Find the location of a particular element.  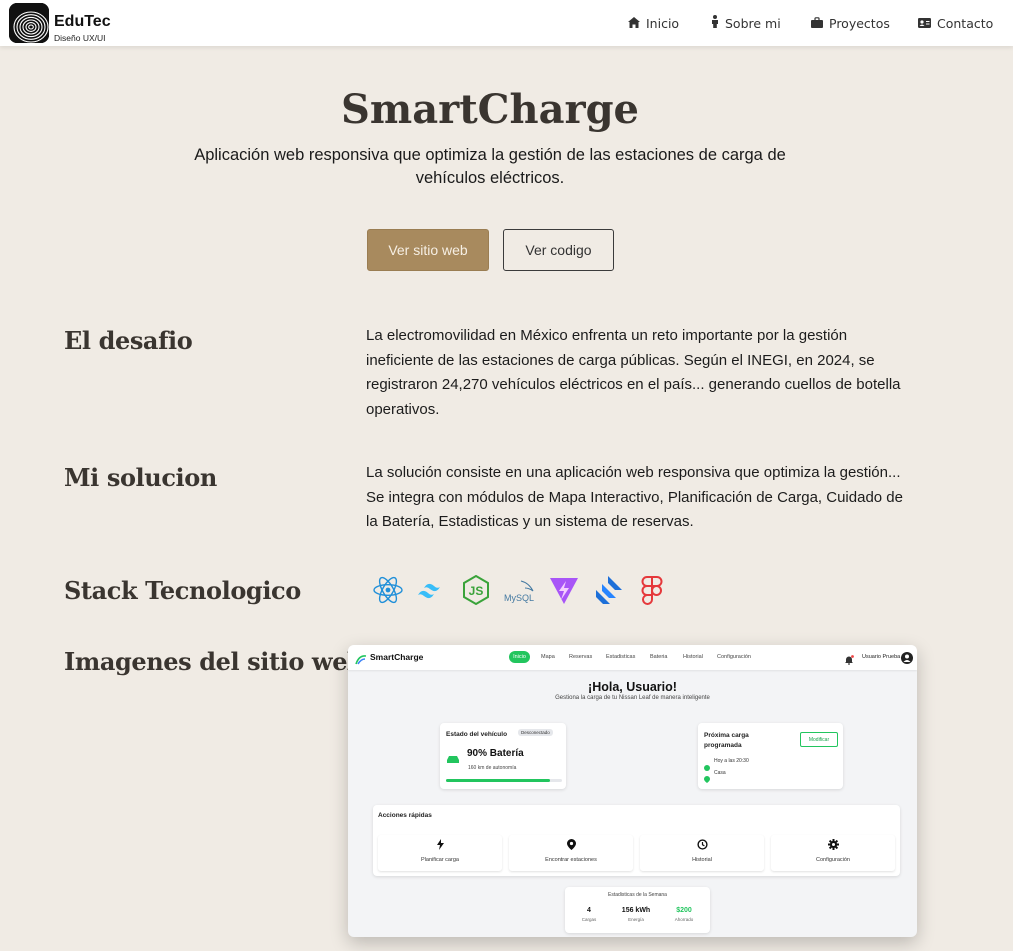

next-charge-time: Hoy a las 20:30 is located at coordinates (731, 761).